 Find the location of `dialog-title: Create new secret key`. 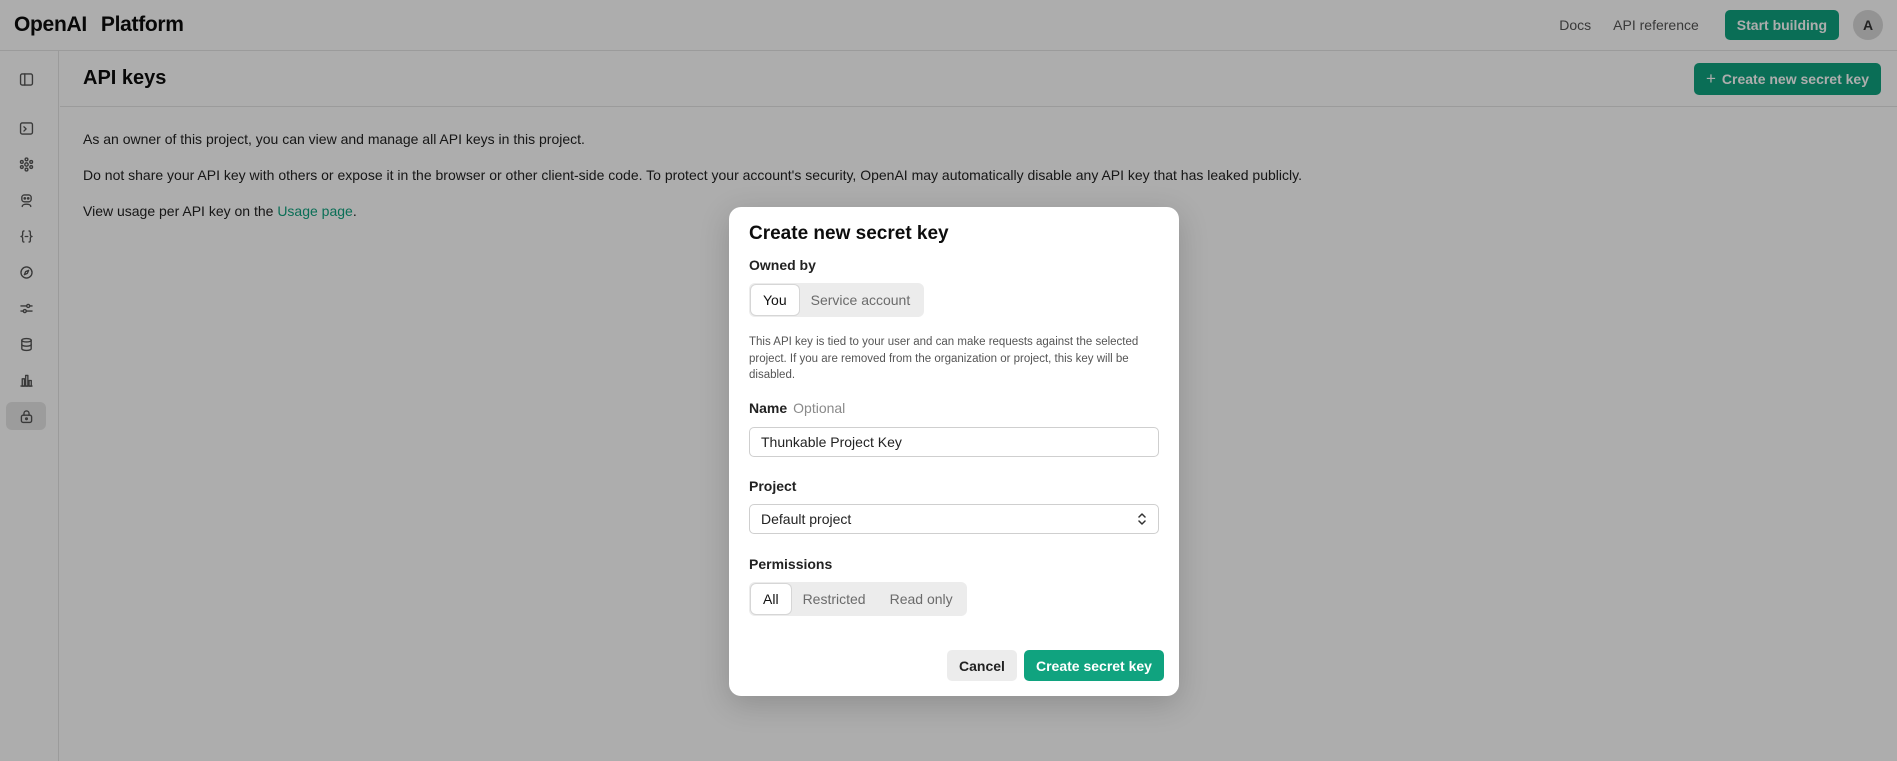

dialog-title: Create new secret key is located at coordinates (849, 233).